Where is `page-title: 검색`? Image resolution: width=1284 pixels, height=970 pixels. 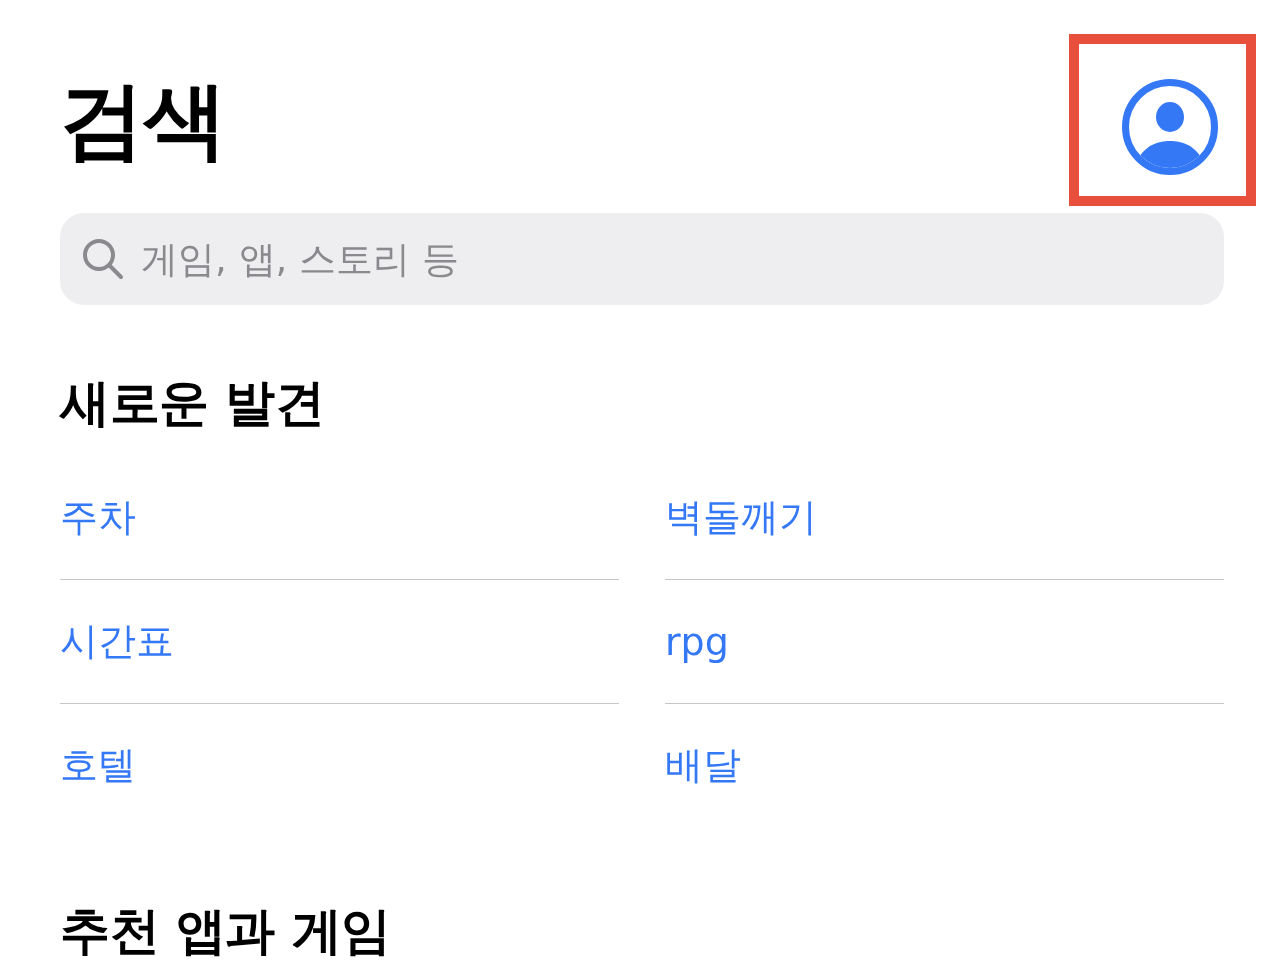
page-title: 검색 is located at coordinates (143, 120).